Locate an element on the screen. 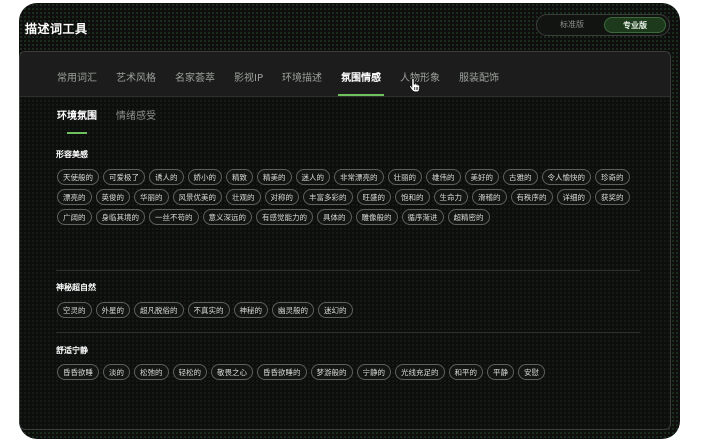 The width and height of the screenshot is (701, 442). category-tabbar: 常用词汇 艺术风格 名家荟萃 影视IP 环境描述 氛围情感 人物形象 服装配饰 is located at coordinates (345, 74).